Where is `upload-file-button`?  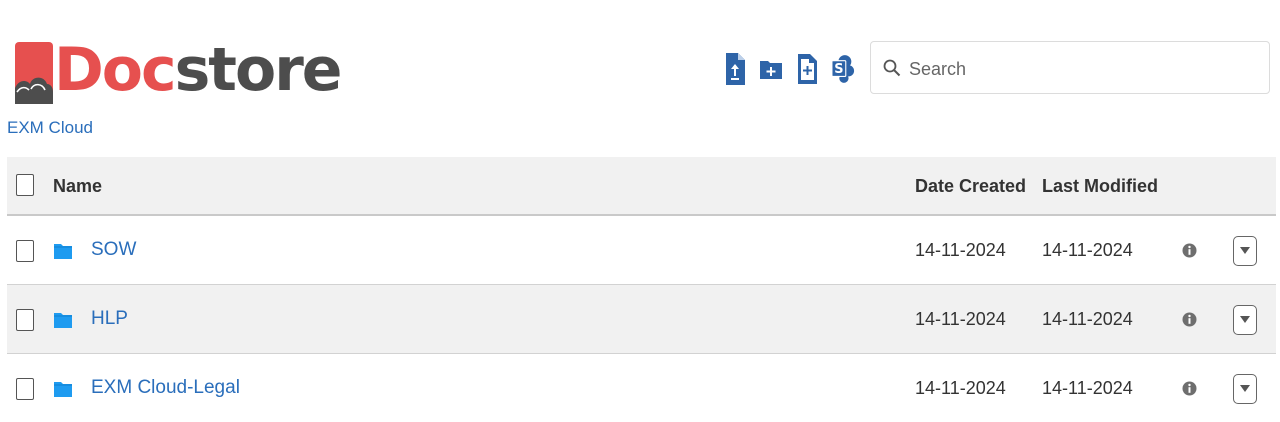
upload-file-button is located at coordinates (735, 69).